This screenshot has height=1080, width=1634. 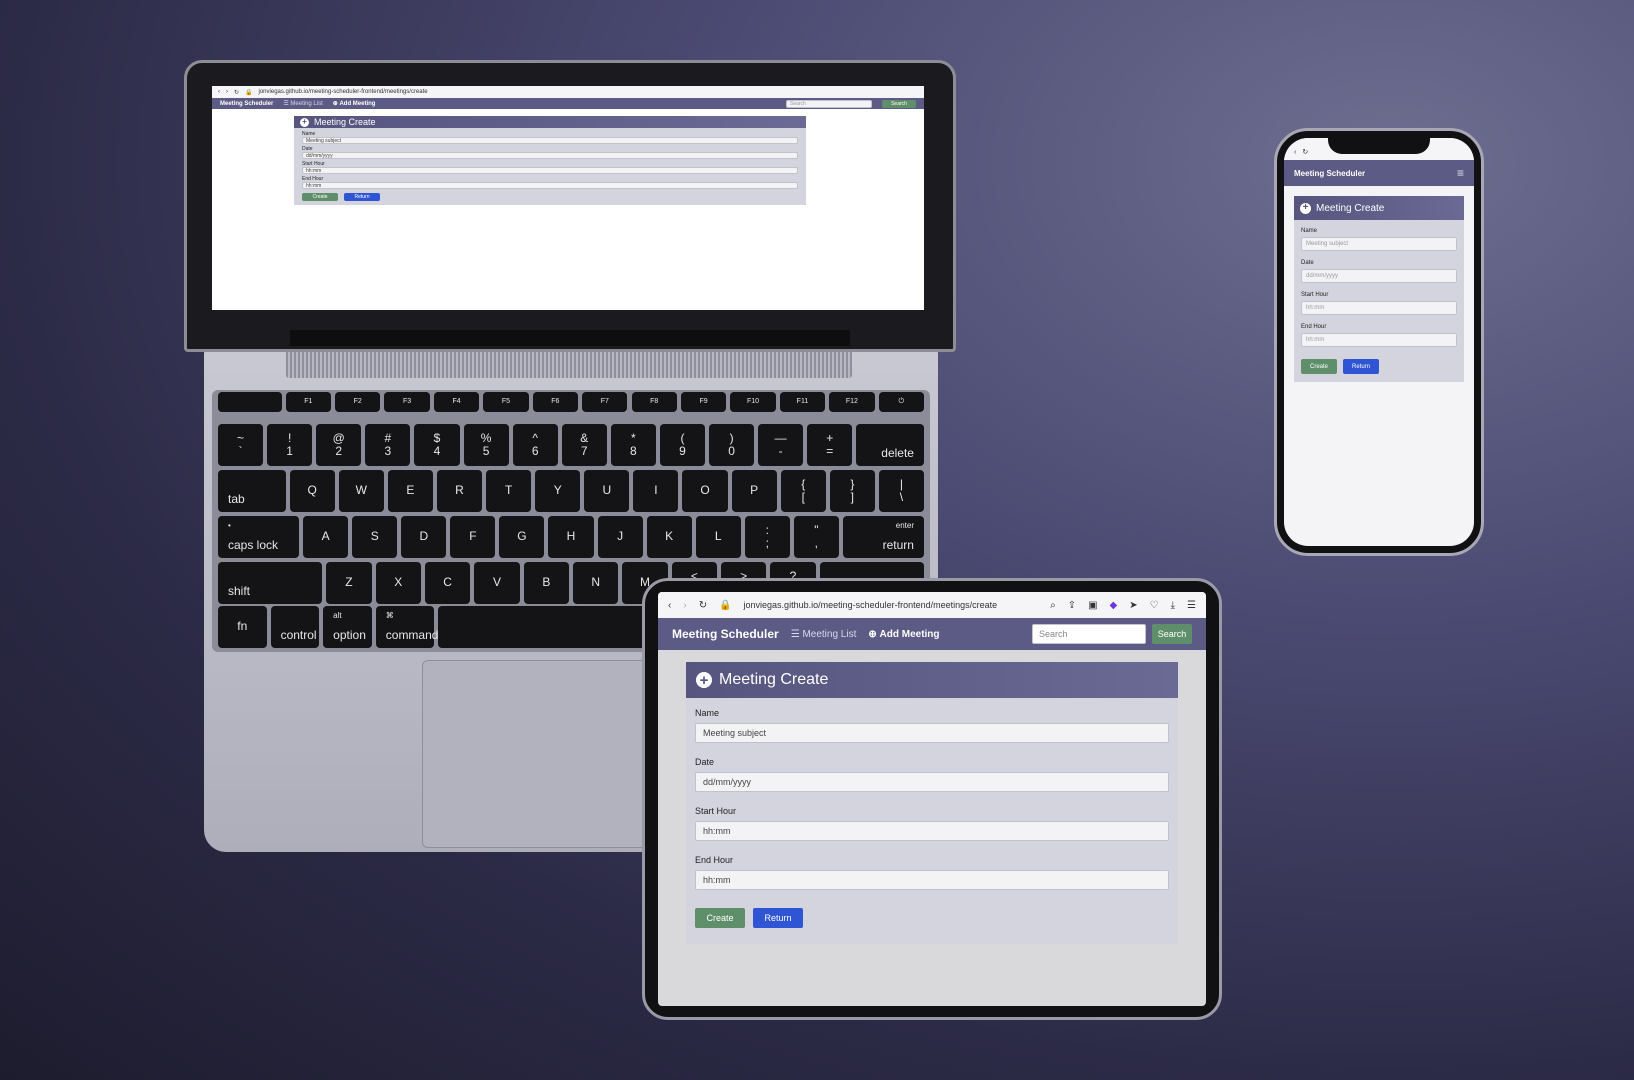 I want to click on send-icon: ➤, so click(x=1133, y=605).